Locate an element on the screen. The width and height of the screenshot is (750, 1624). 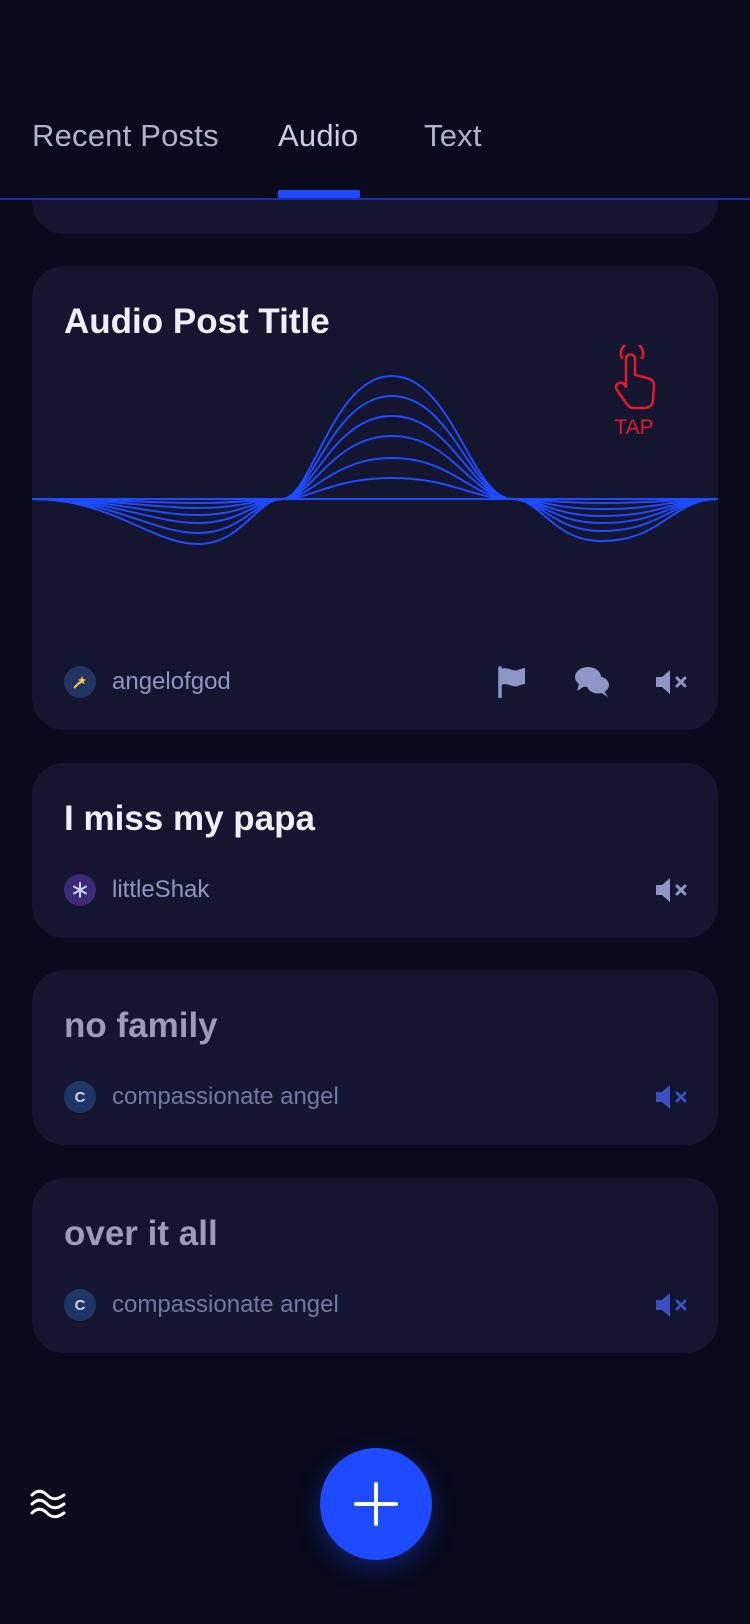
author-name: angelofgod is located at coordinates (171, 681).